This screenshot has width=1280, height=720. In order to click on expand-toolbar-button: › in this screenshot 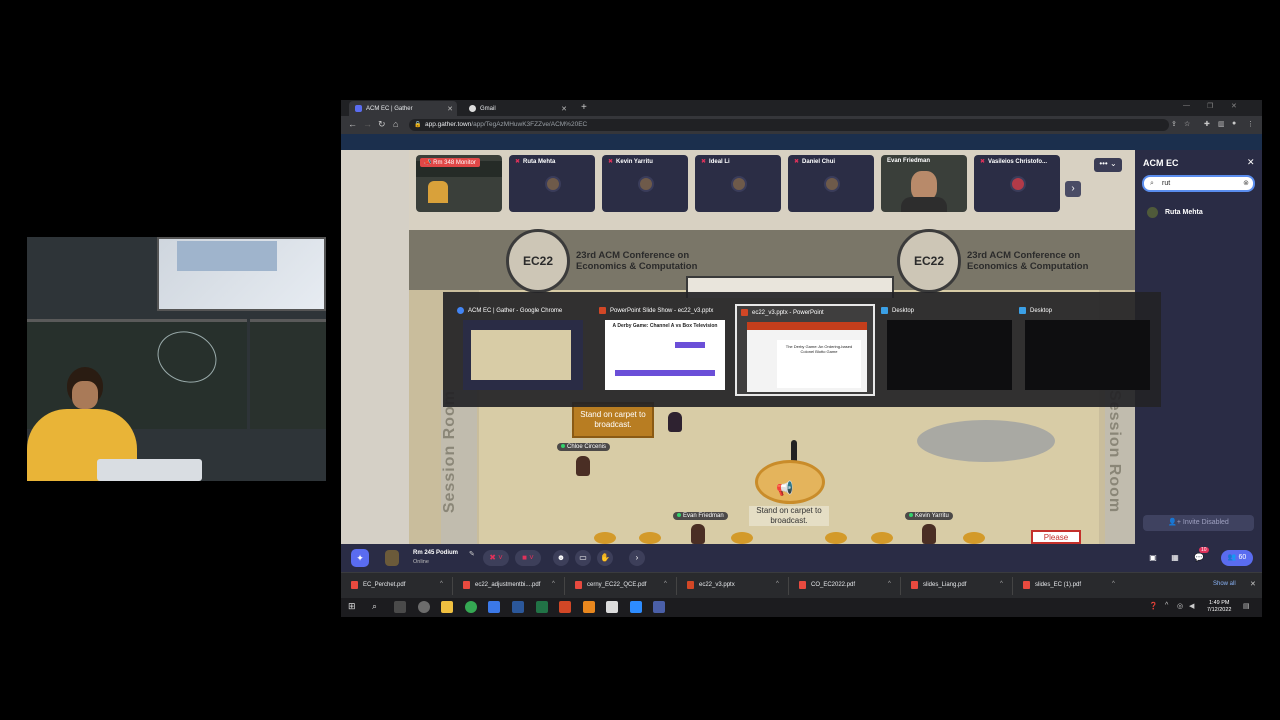, I will do `click(637, 558)`.